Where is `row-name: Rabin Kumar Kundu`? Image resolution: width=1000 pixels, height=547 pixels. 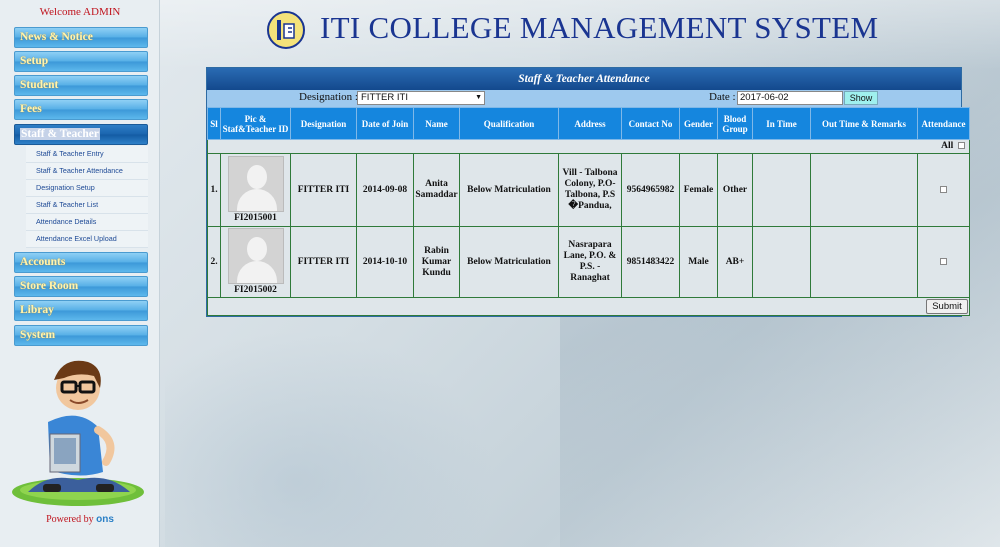
row-name: Rabin Kumar Kundu is located at coordinates (436, 262).